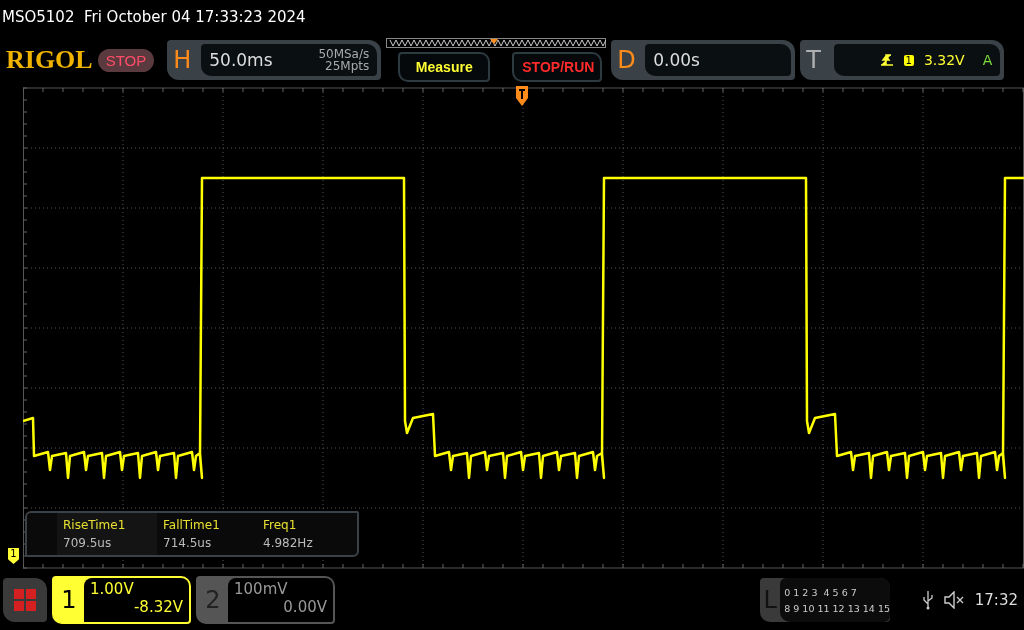  Describe the element at coordinates (987, 60) in the screenshot. I see `trigger-mode: A` at that location.